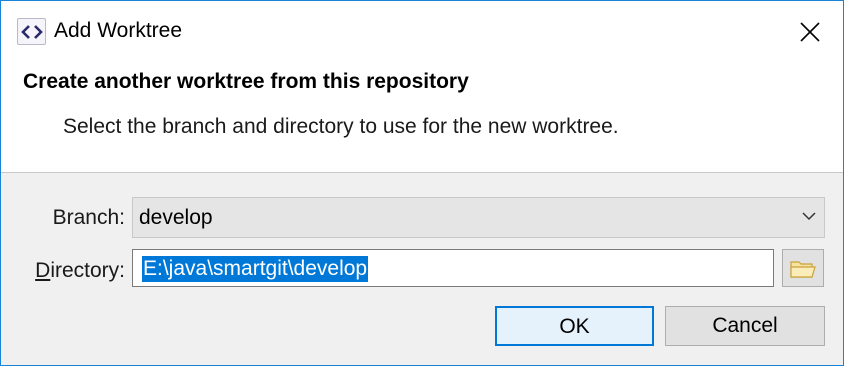 The image size is (844, 366). What do you see at coordinates (43, 270) in the screenshot?
I see `directory-label-mnemonic: D` at bounding box center [43, 270].